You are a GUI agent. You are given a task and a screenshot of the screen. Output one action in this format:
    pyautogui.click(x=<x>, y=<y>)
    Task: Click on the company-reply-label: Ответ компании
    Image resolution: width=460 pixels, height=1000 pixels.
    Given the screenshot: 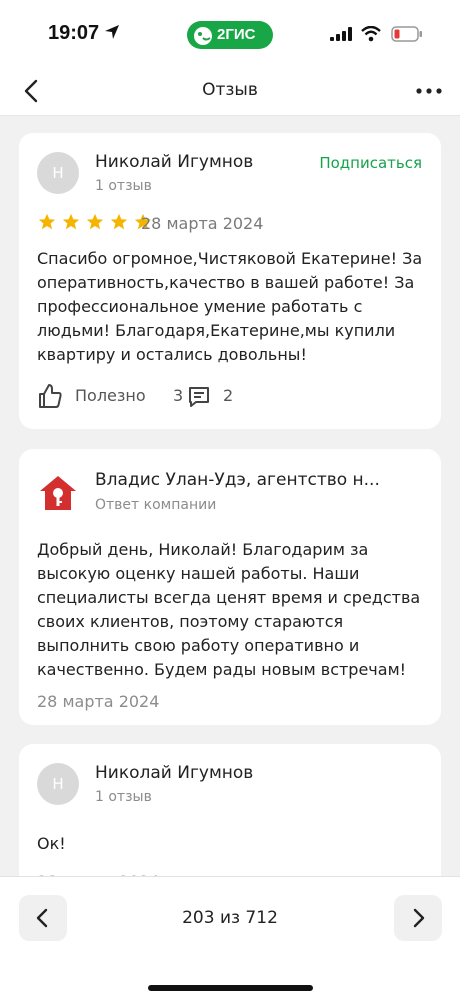 What is the action you would take?
    pyautogui.click(x=156, y=505)
    